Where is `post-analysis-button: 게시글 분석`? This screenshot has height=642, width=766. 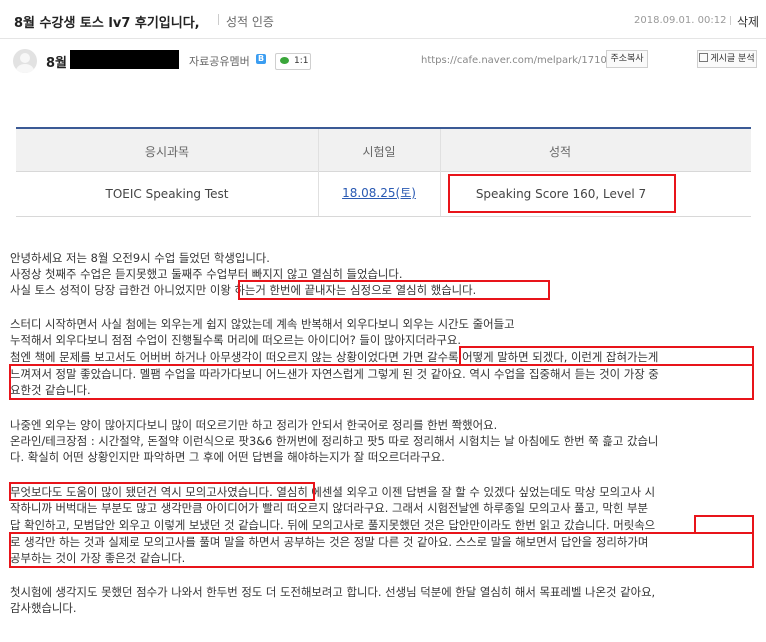 post-analysis-button: 게시글 분석 is located at coordinates (727, 59).